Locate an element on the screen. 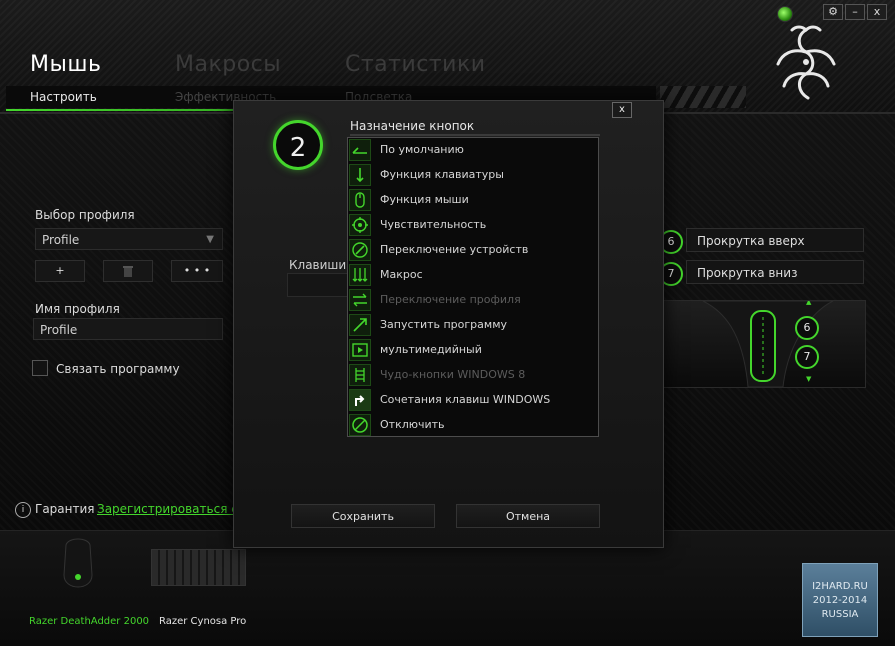 Image resolution: width=895 pixels, height=646 pixels. mouse-preview: ▲ ▼ is located at coordinates (764, 344).